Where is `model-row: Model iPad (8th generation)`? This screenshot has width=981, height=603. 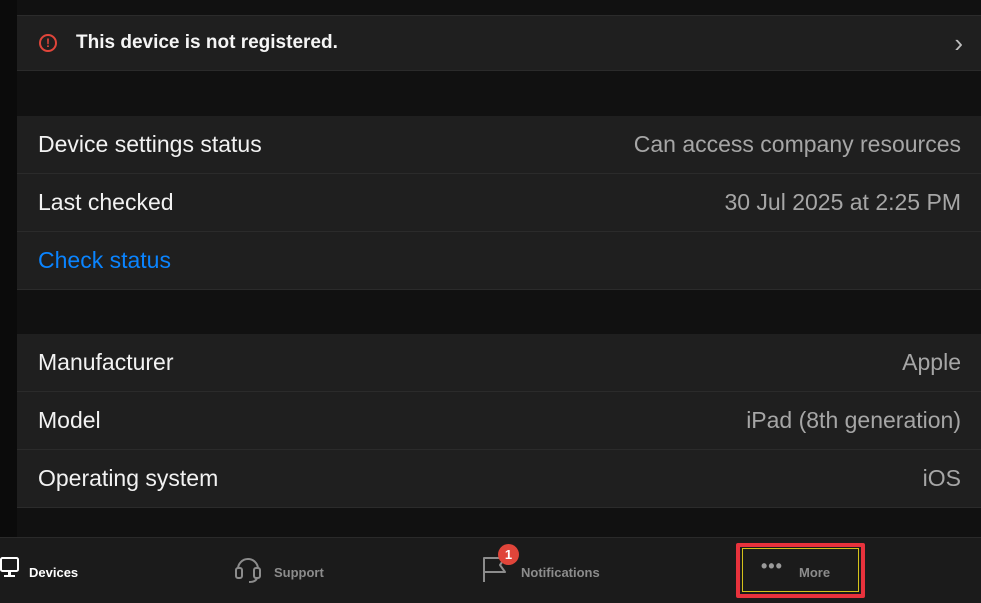
model-row: Model iPad (8th generation) is located at coordinates (499, 421).